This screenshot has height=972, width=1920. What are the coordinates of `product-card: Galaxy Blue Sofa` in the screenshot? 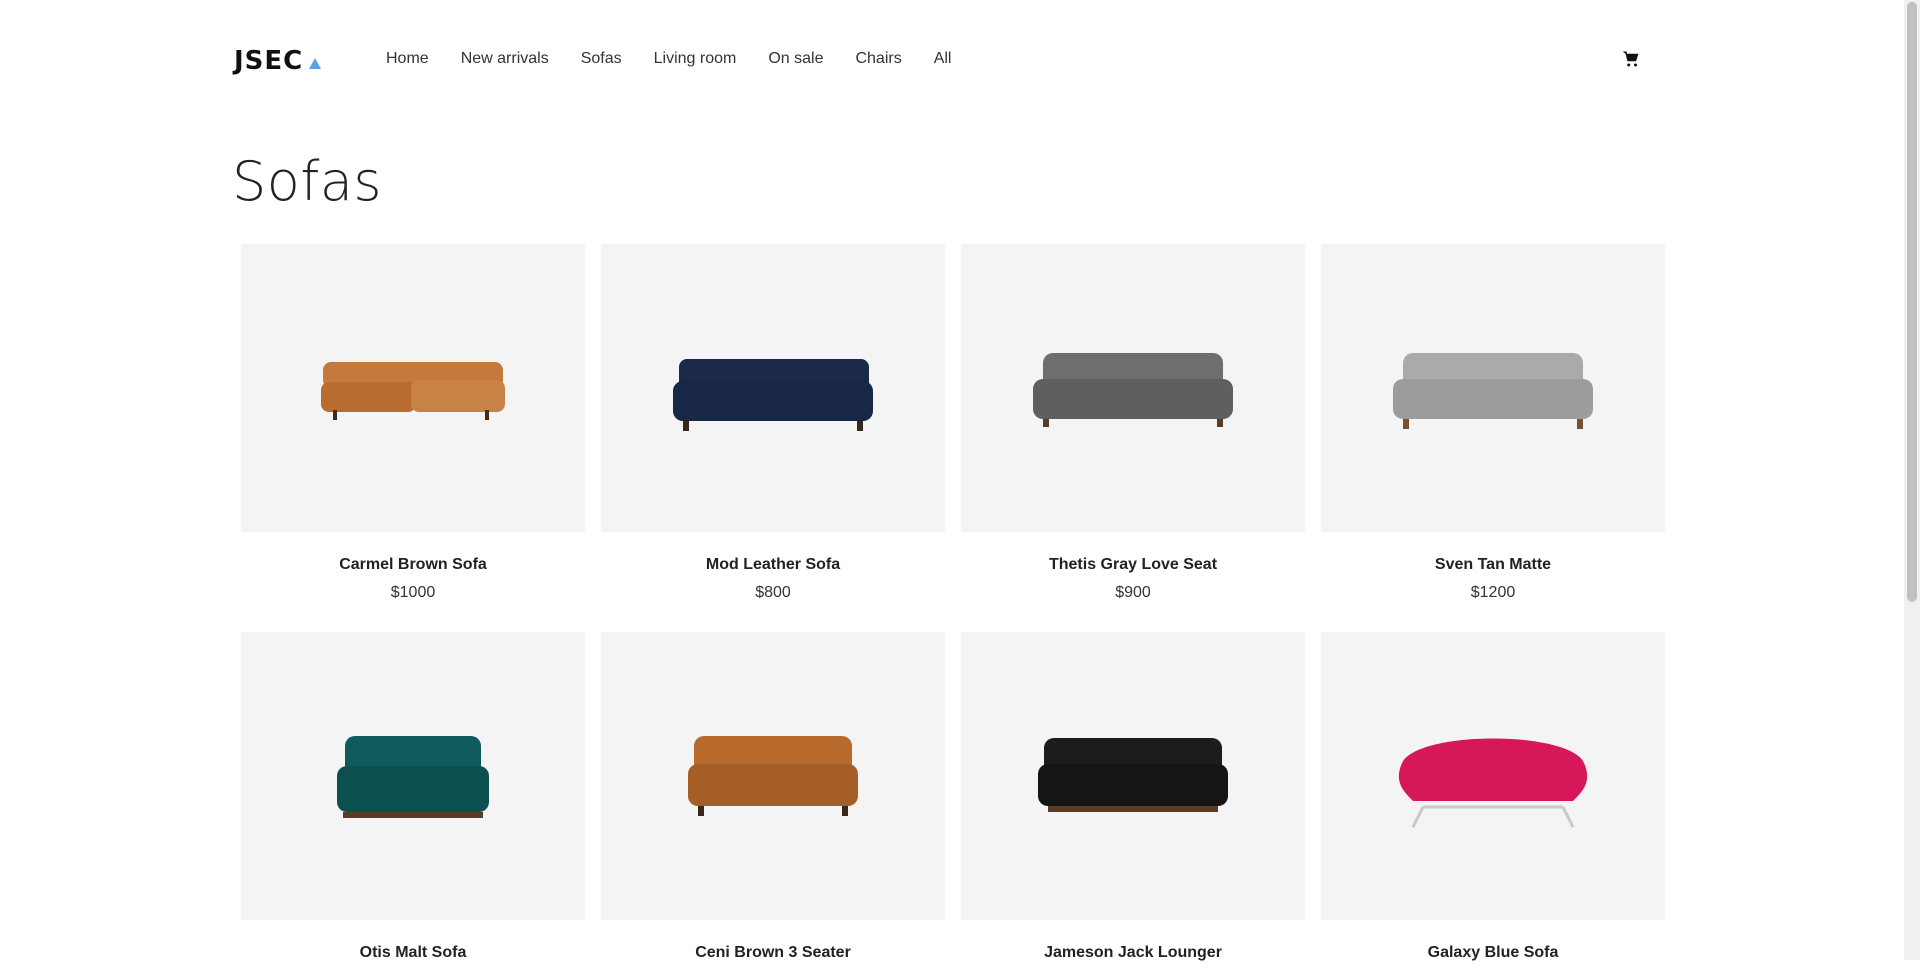 It's located at (1493, 802).